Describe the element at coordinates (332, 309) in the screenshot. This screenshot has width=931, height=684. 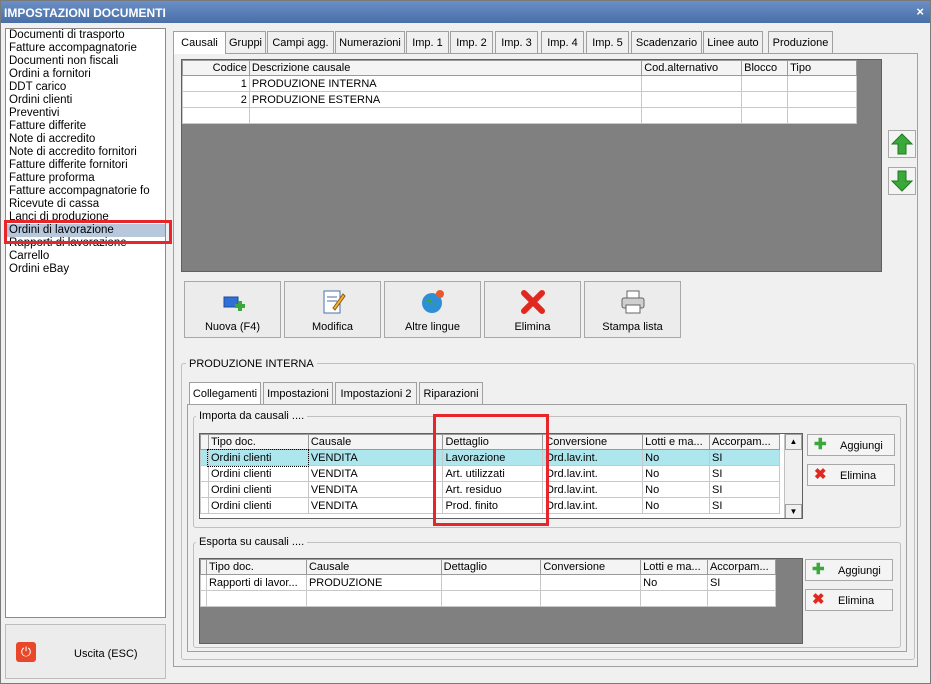
I see `edit-button: Modifica` at that location.